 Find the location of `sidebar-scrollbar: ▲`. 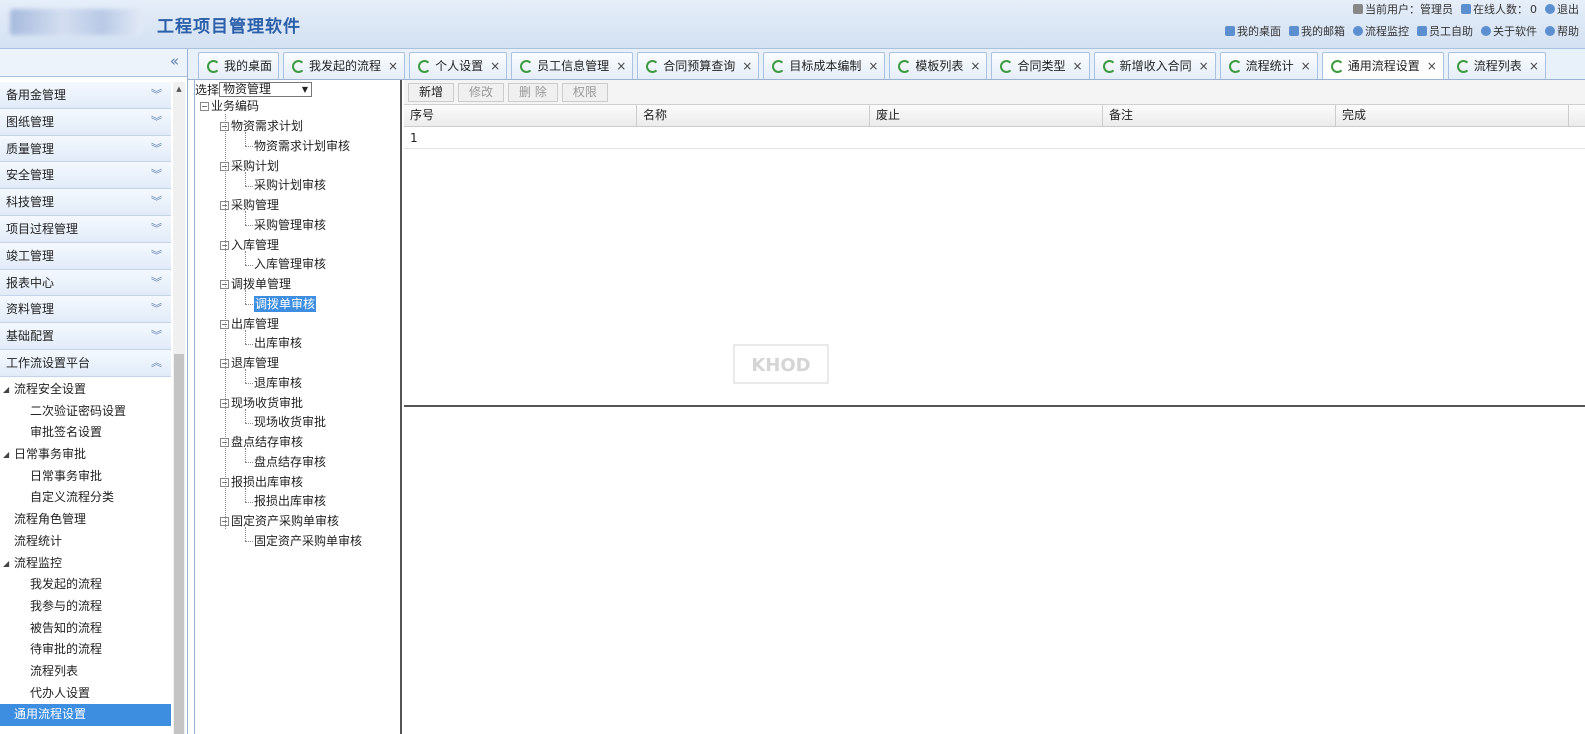

sidebar-scrollbar: ▲ is located at coordinates (179, 408).